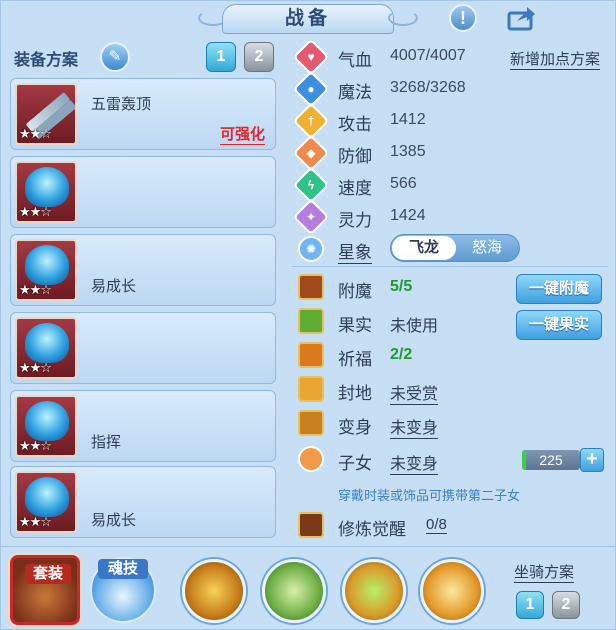  I want to click on enhance-row-cultivate: 修炼觉醒 0/8, so click(450, 527).